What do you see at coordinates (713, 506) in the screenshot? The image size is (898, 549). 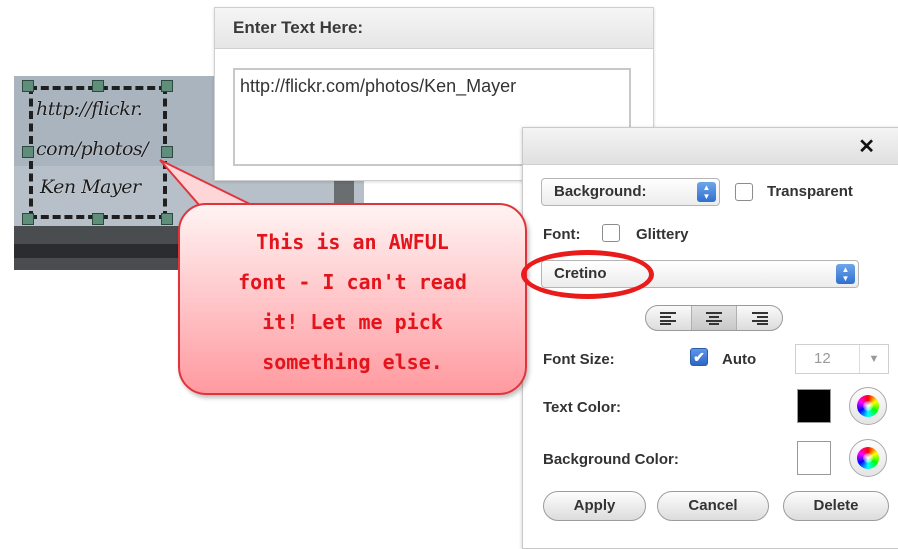 I see `cancel-button: Cancel` at bounding box center [713, 506].